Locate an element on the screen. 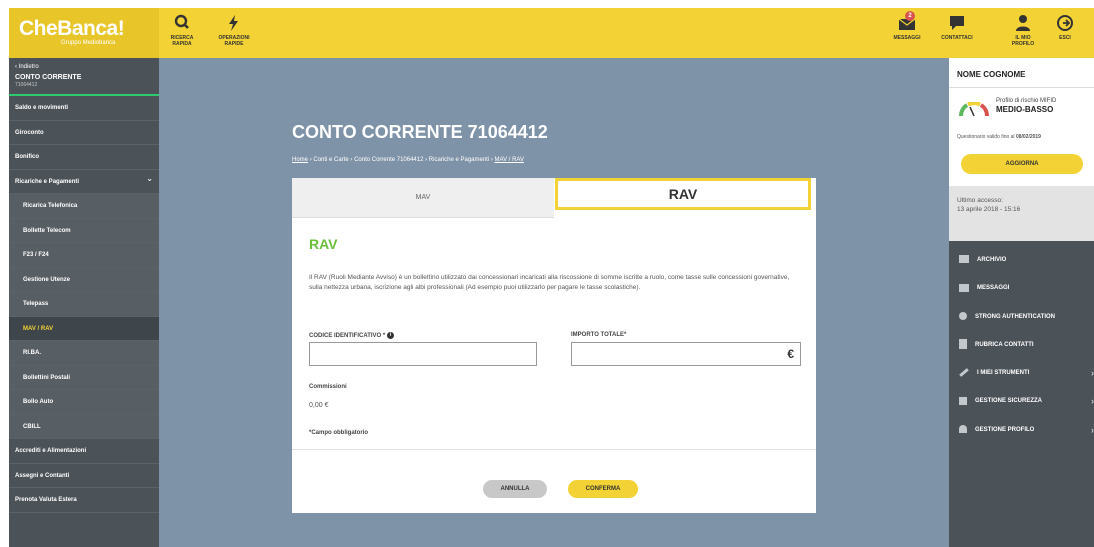 Image resolution: width=1094 pixels, height=547 pixels. account-header: CONTO CORRENTE 71064412 is located at coordinates (84, 84).